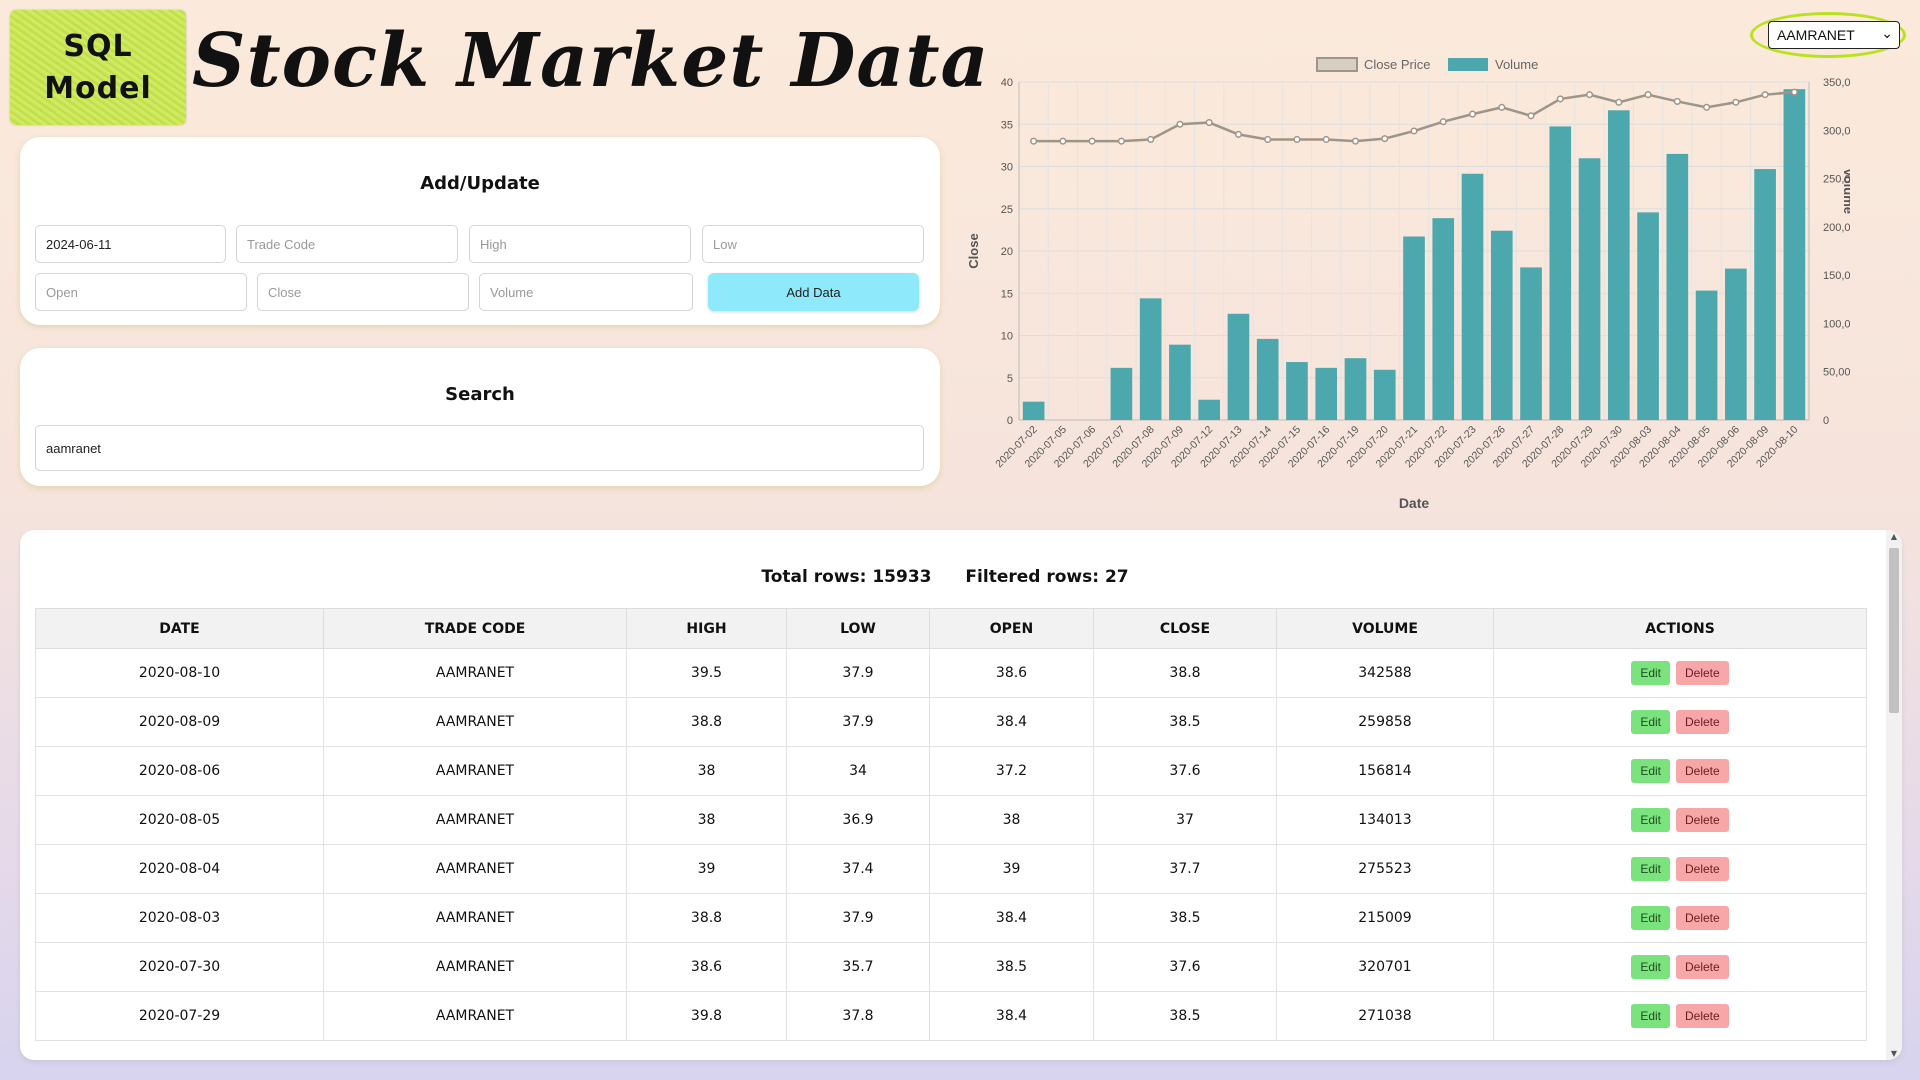 The width and height of the screenshot is (1920, 1080). I want to click on close-input: Close, so click(363, 292).